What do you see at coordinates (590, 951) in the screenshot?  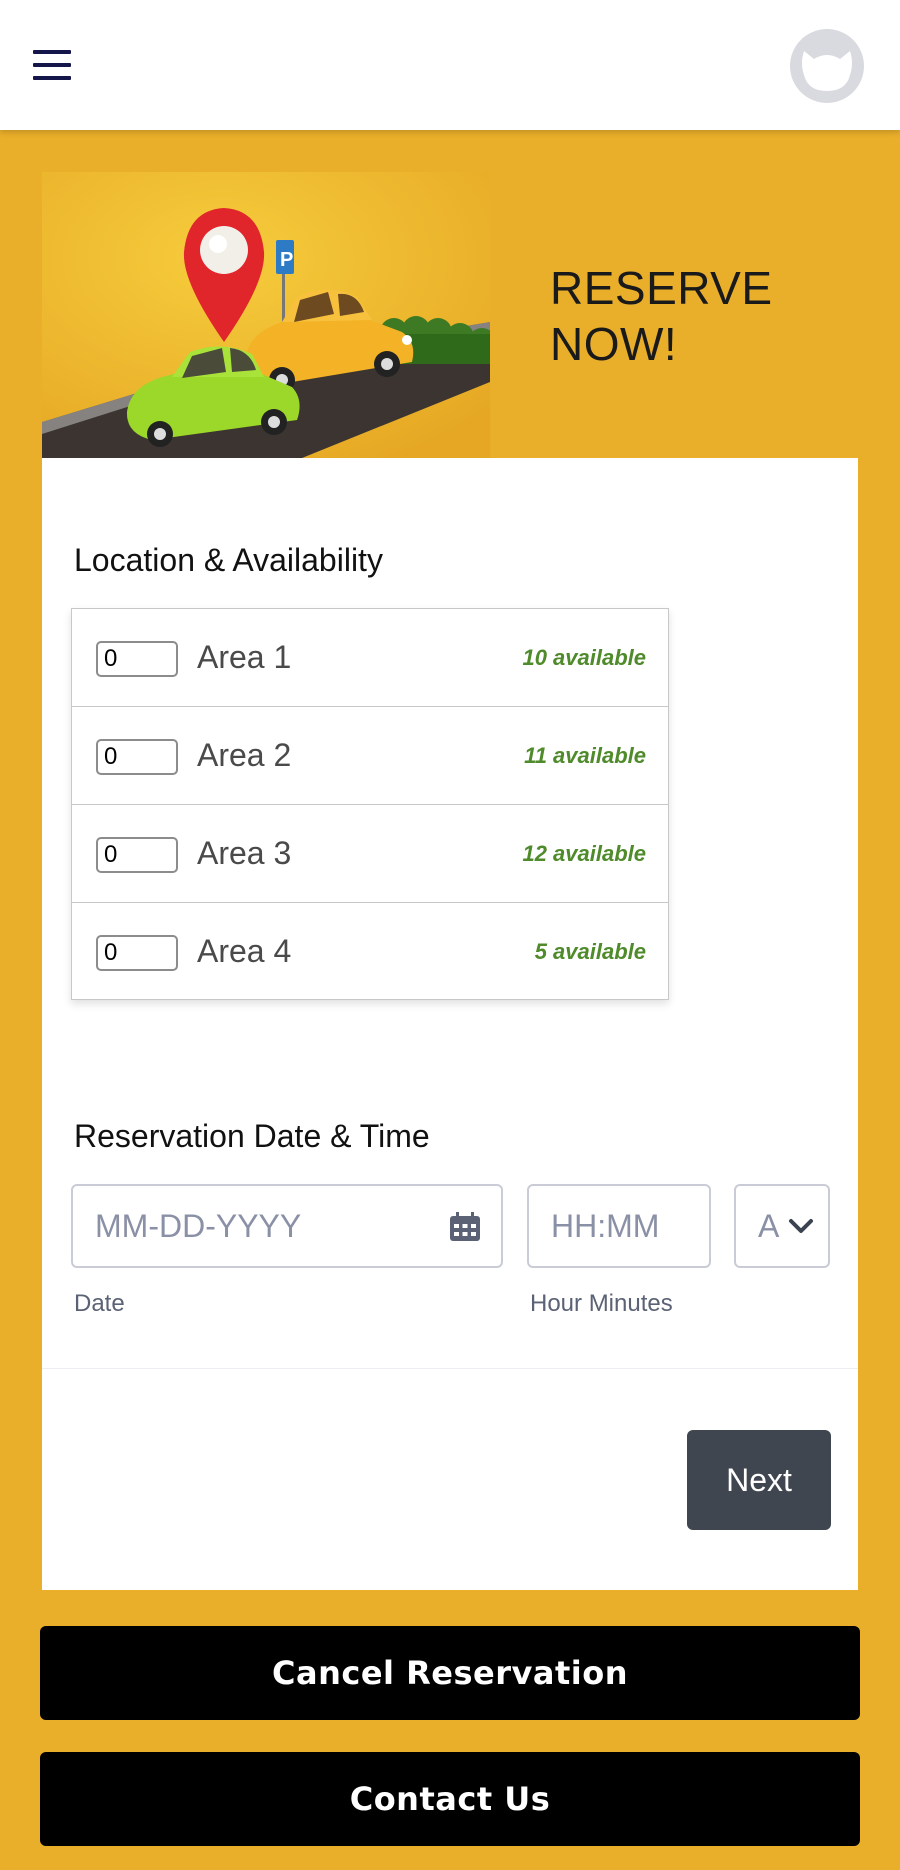 I see `availability-text: 5 available` at bounding box center [590, 951].